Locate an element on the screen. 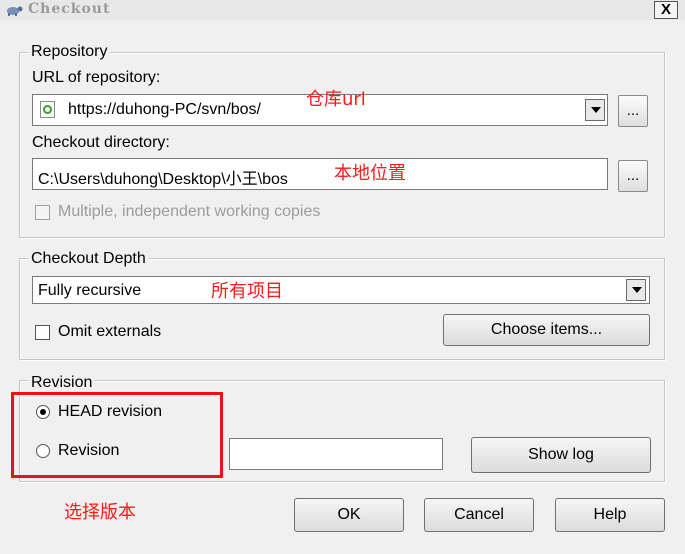 The width and height of the screenshot is (685, 554). url-label: URL of repository: is located at coordinates (96, 77).